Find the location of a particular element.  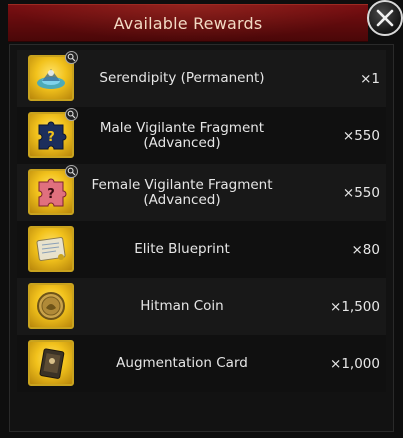

reward-name: Serendipity (Permanent) is located at coordinates (182, 78).